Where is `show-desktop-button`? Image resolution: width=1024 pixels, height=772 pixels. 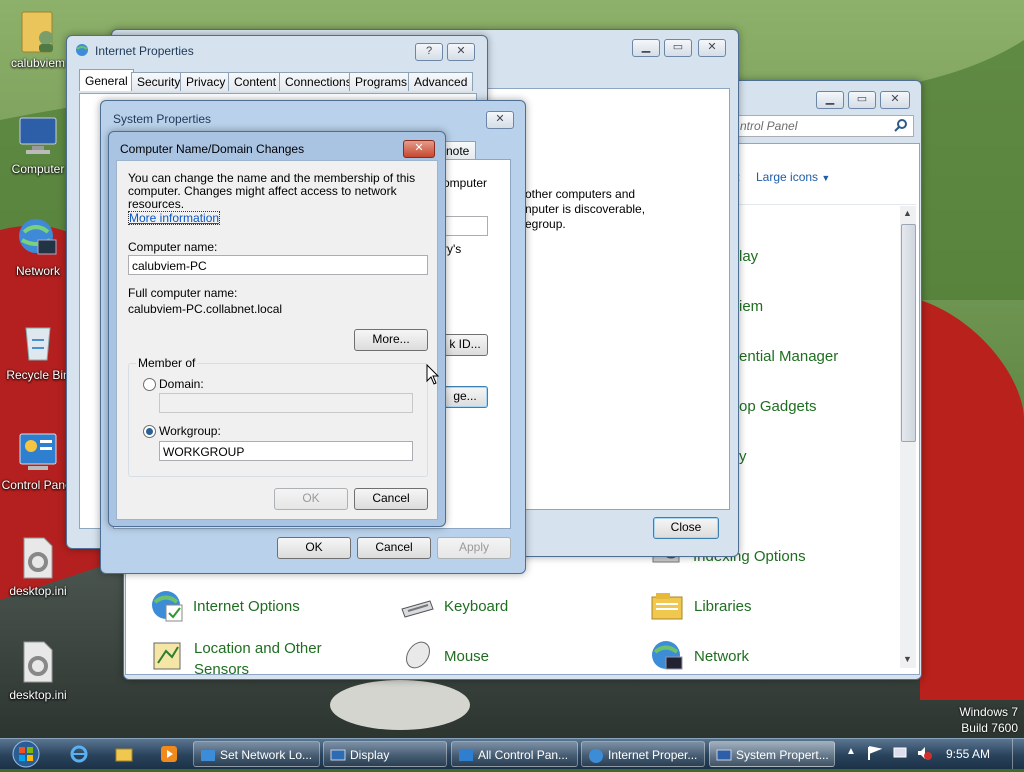 show-desktop-button is located at coordinates (1018, 754).